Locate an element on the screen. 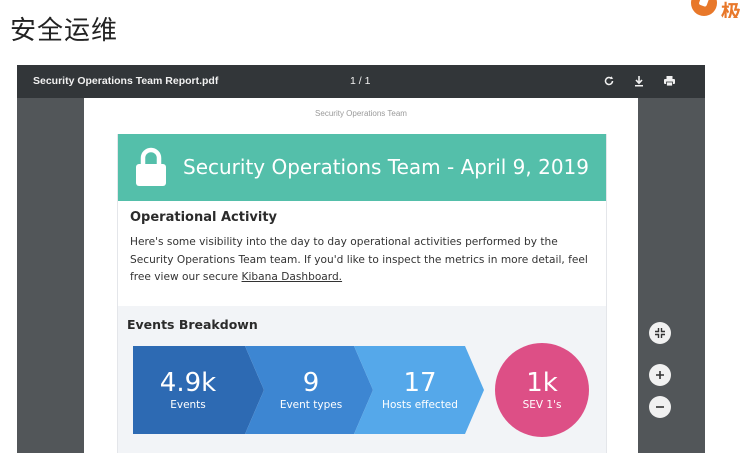 Image resolution: width=745 pixels, height=468 pixels. brand-mark-icon is located at coordinates (704, 8).